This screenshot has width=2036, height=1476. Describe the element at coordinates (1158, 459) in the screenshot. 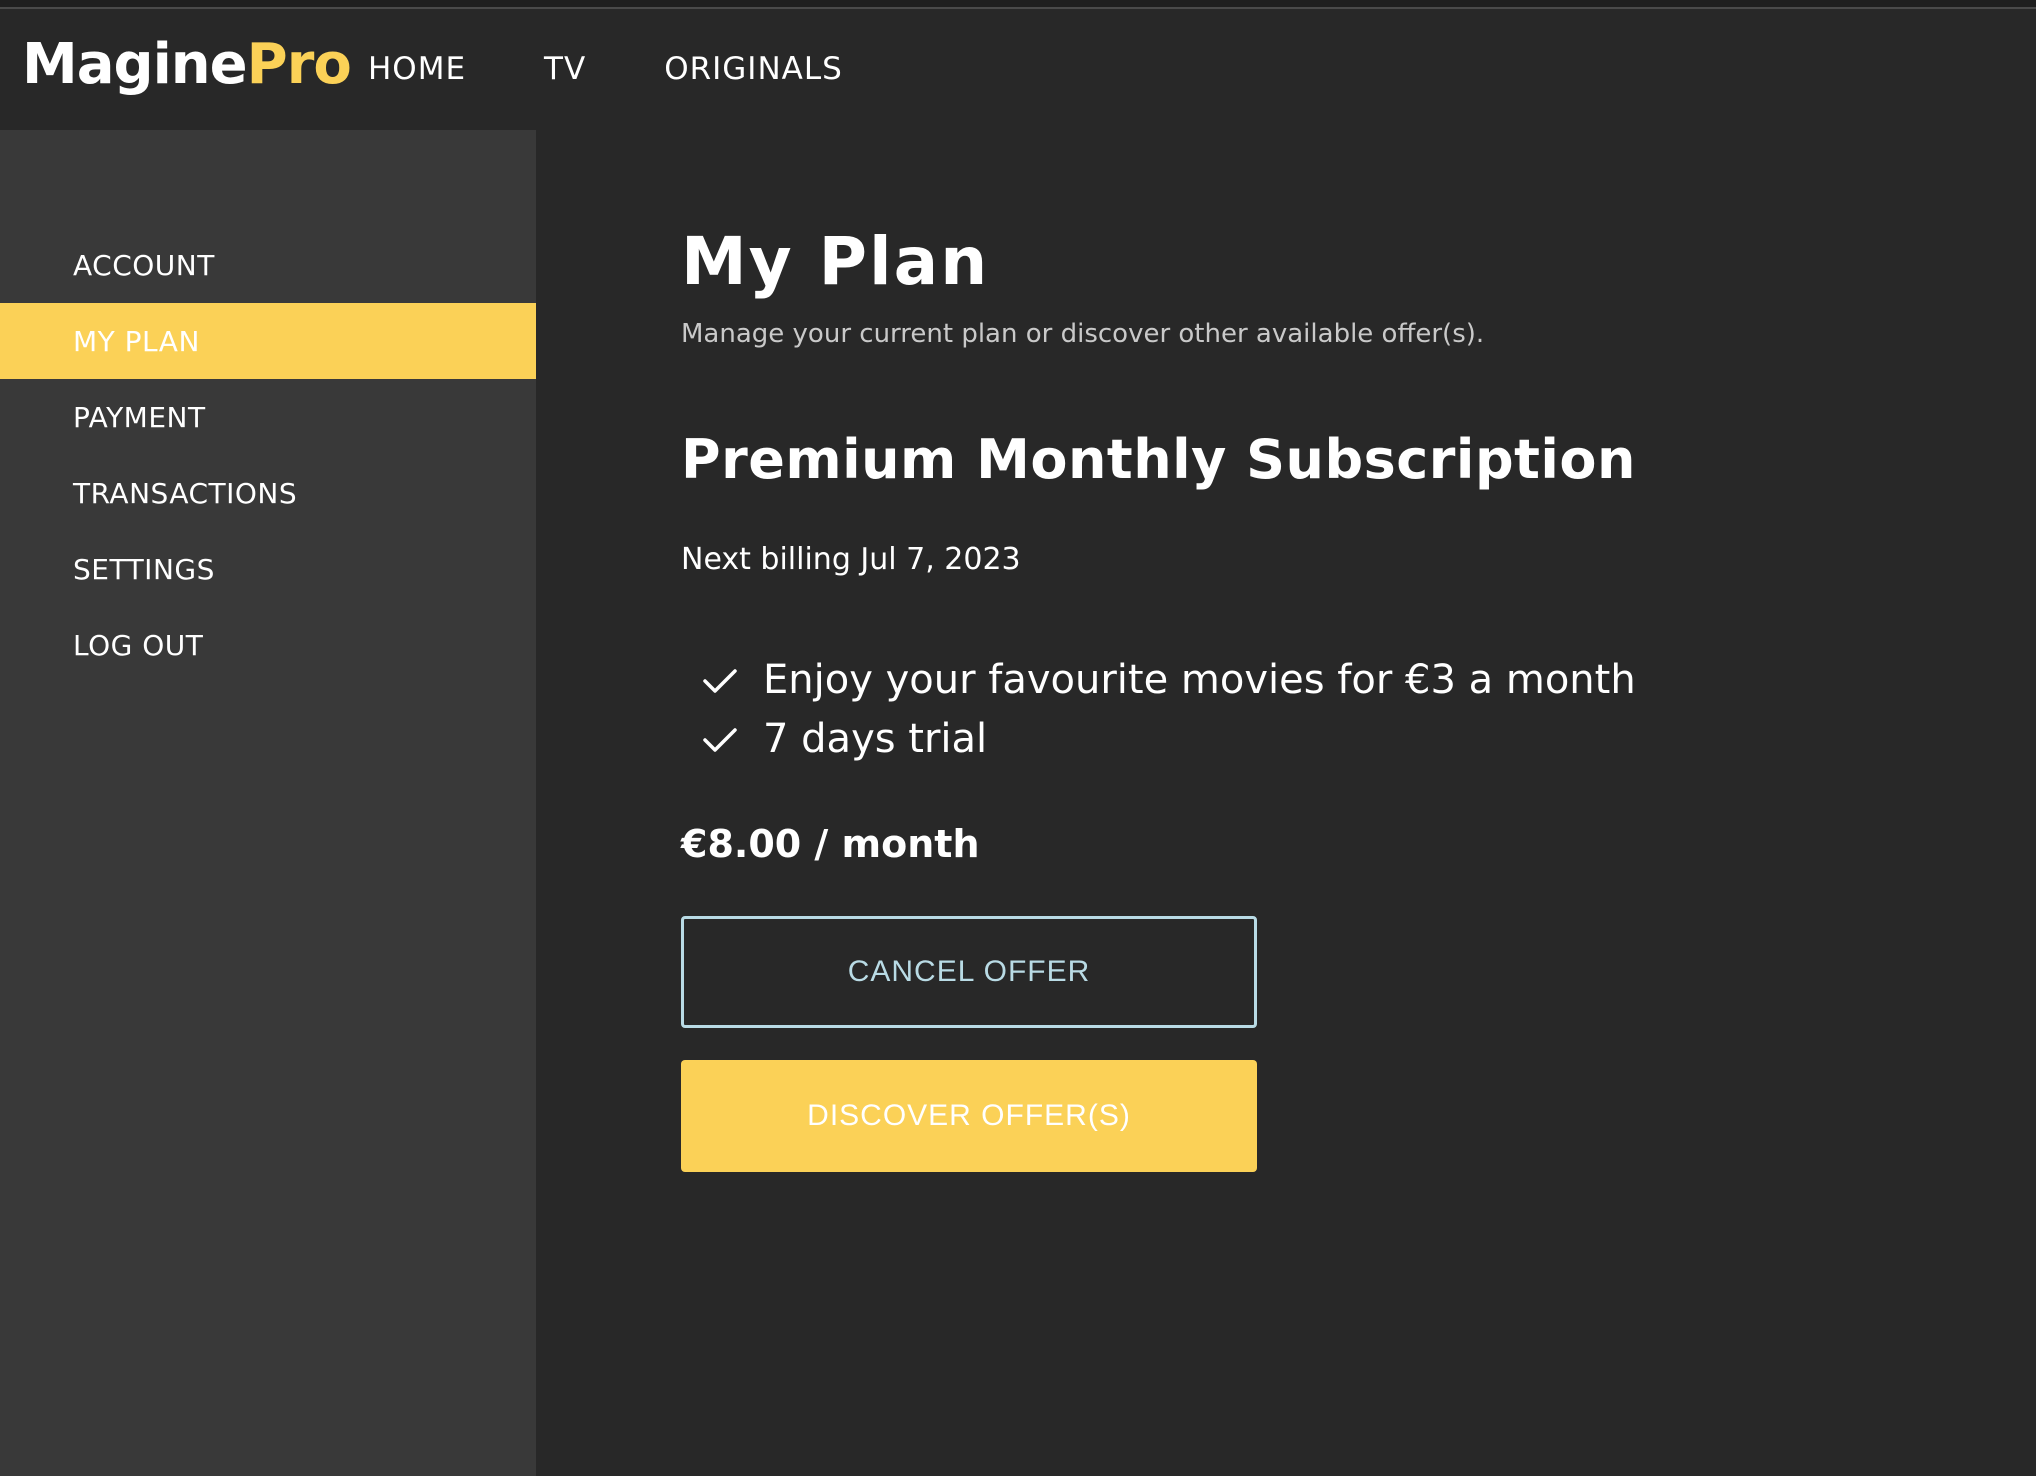

I see `plan-name: Premium Monthly Subscription` at that location.